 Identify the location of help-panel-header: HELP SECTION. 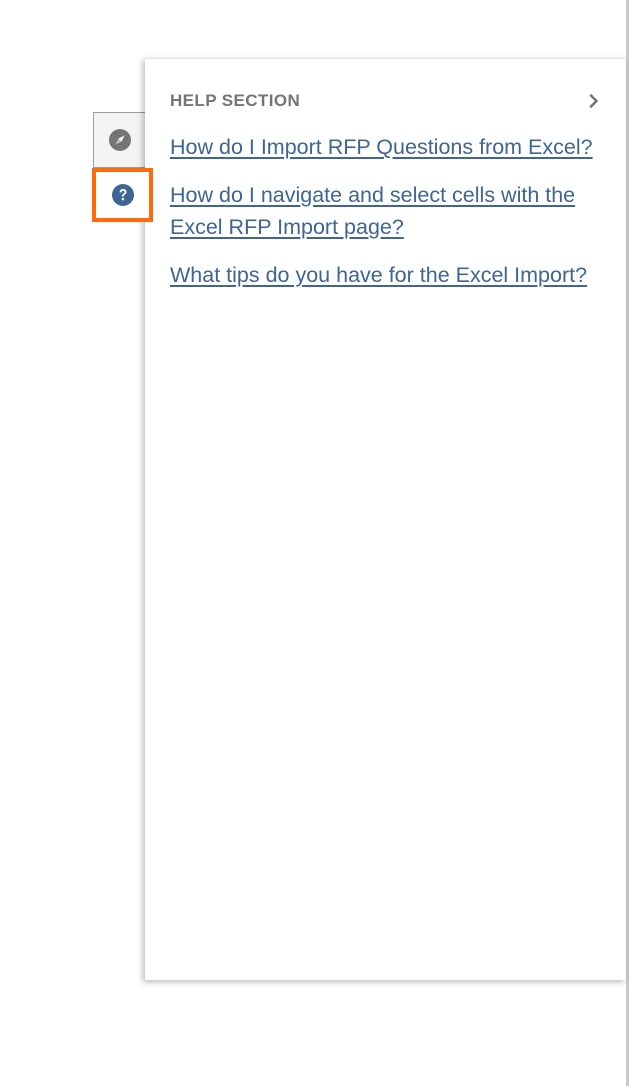
(387, 101).